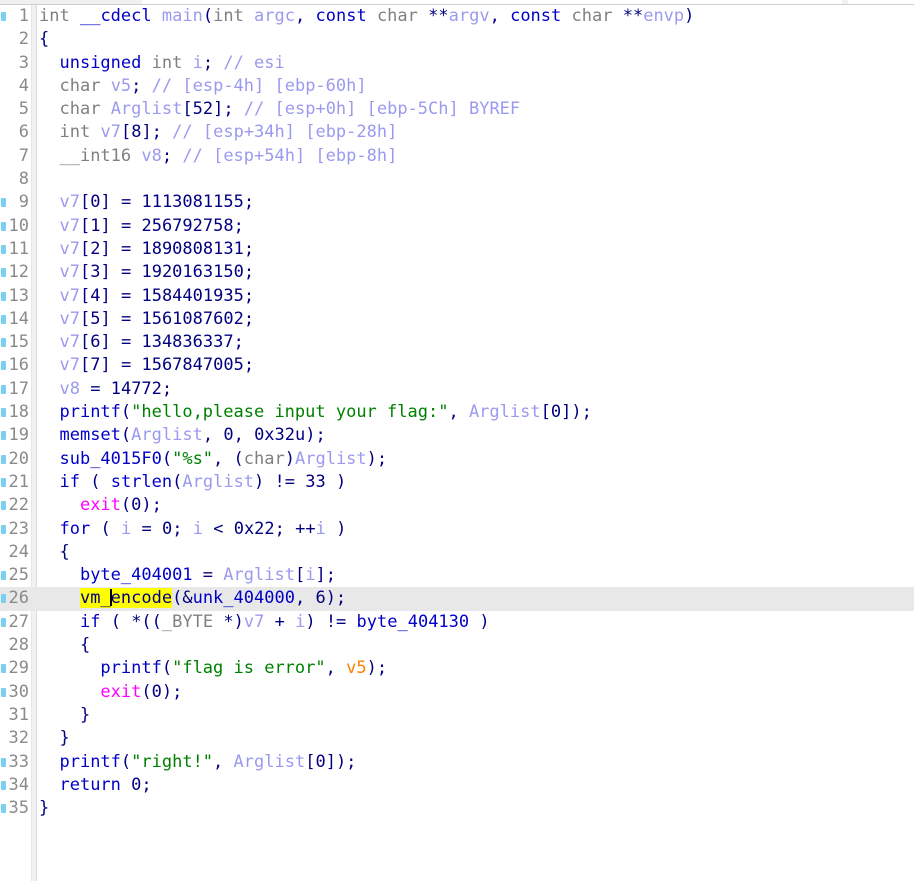  What do you see at coordinates (197, 762) in the screenshot?
I see `code-text: printf("right!", Arglist[0]);` at bounding box center [197, 762].